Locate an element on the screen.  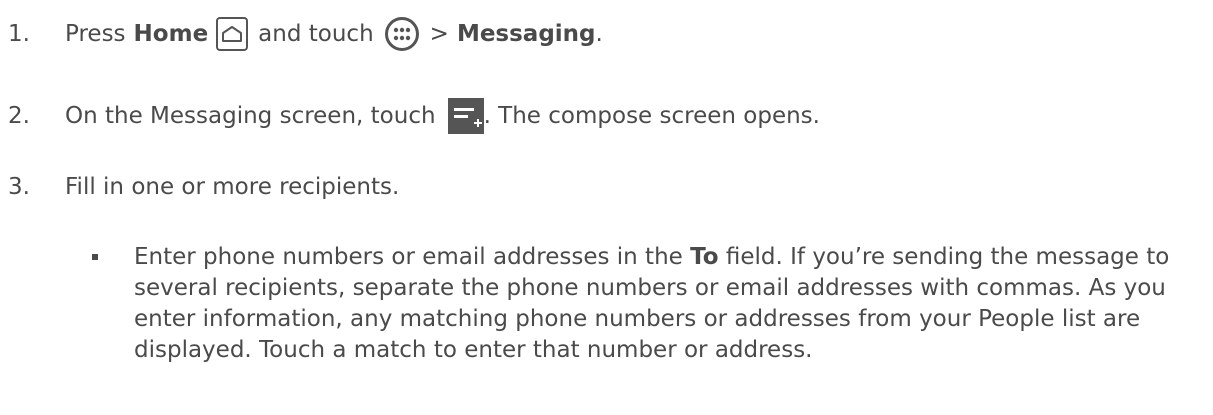
step-text: . is located at coordinates (599, 34).